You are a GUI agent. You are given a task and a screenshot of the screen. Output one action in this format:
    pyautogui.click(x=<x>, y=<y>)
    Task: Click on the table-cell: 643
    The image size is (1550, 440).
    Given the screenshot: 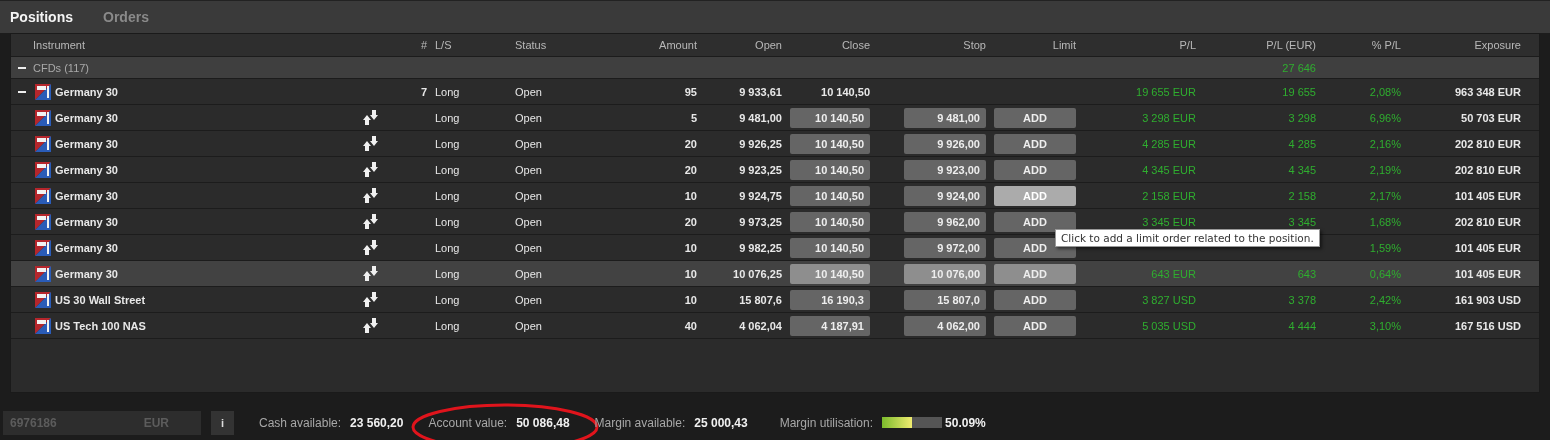 What is the action you would take?
    pyautogui.click(x=1306, y=273)
    